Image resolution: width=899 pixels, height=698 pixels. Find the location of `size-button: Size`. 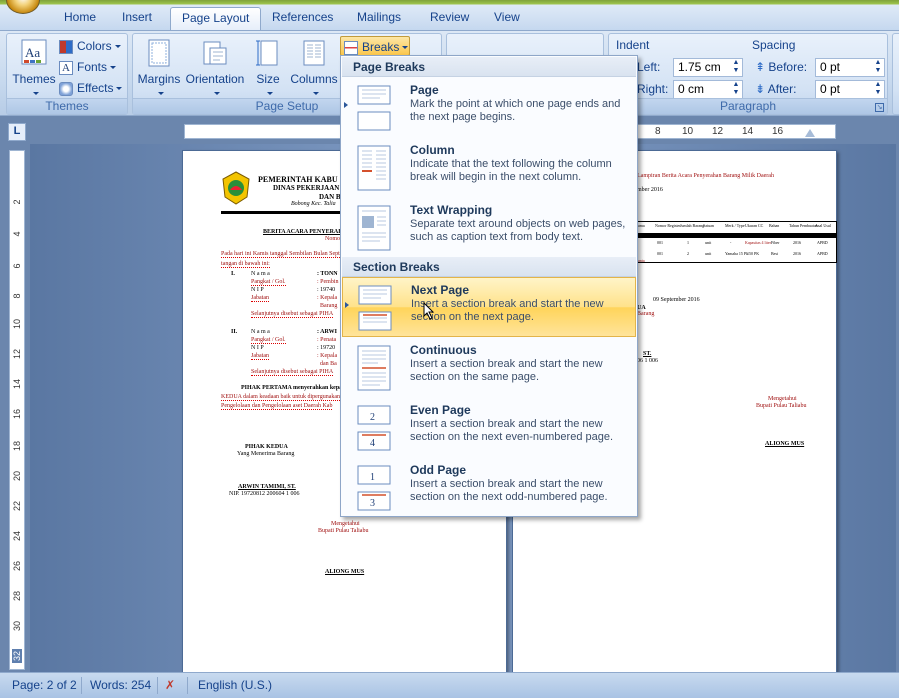

size-button: Size is located at coordinates (268, 69).